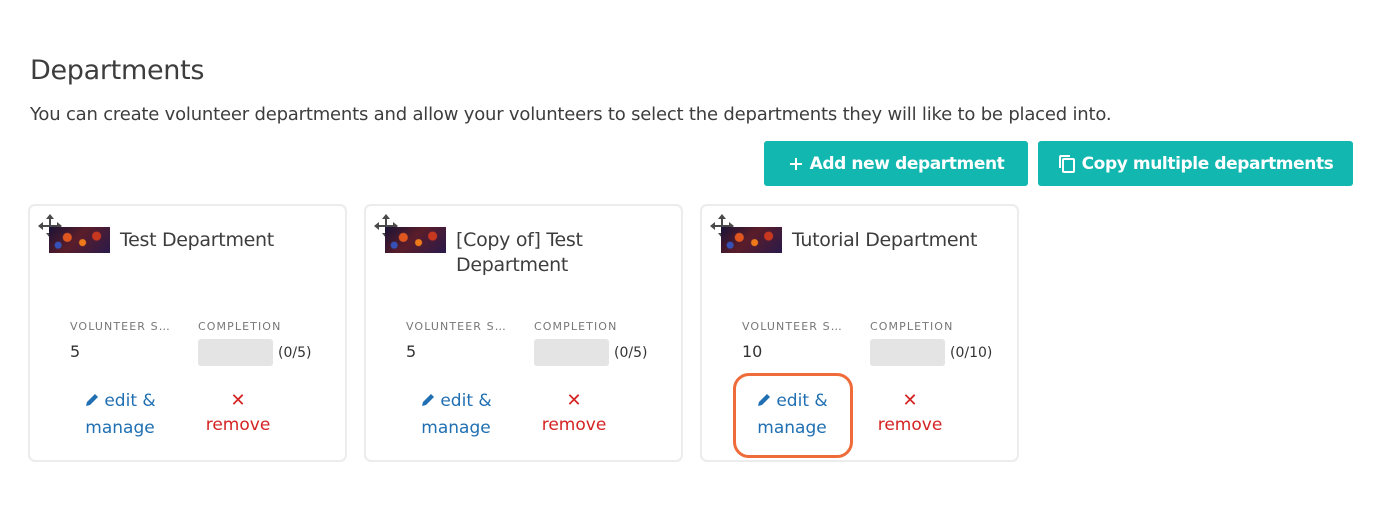  I want to click on copy-departments-button: Copy multiple departments, so click(1195, 163).